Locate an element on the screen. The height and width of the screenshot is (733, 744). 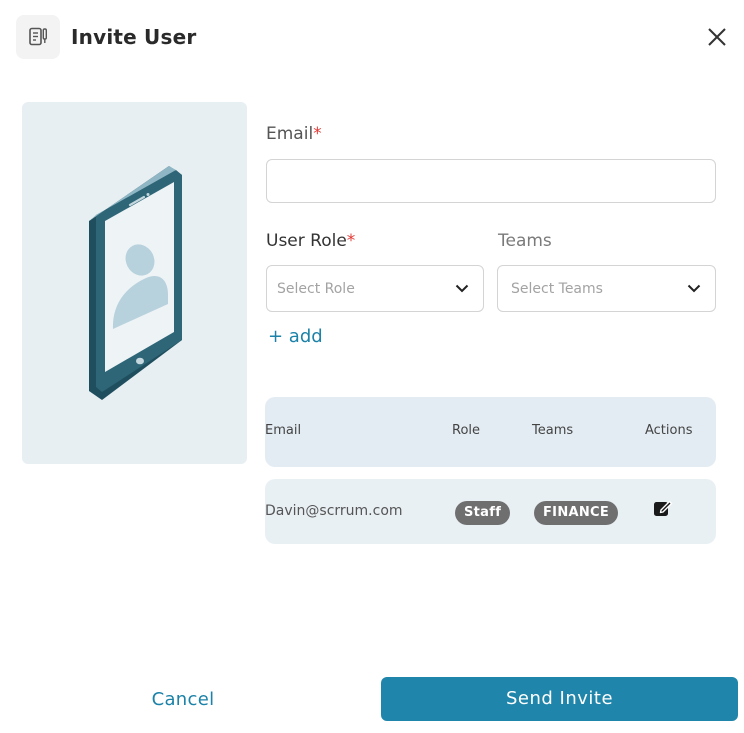
column-header-actions: Actions is located at coordinates (669, 430).